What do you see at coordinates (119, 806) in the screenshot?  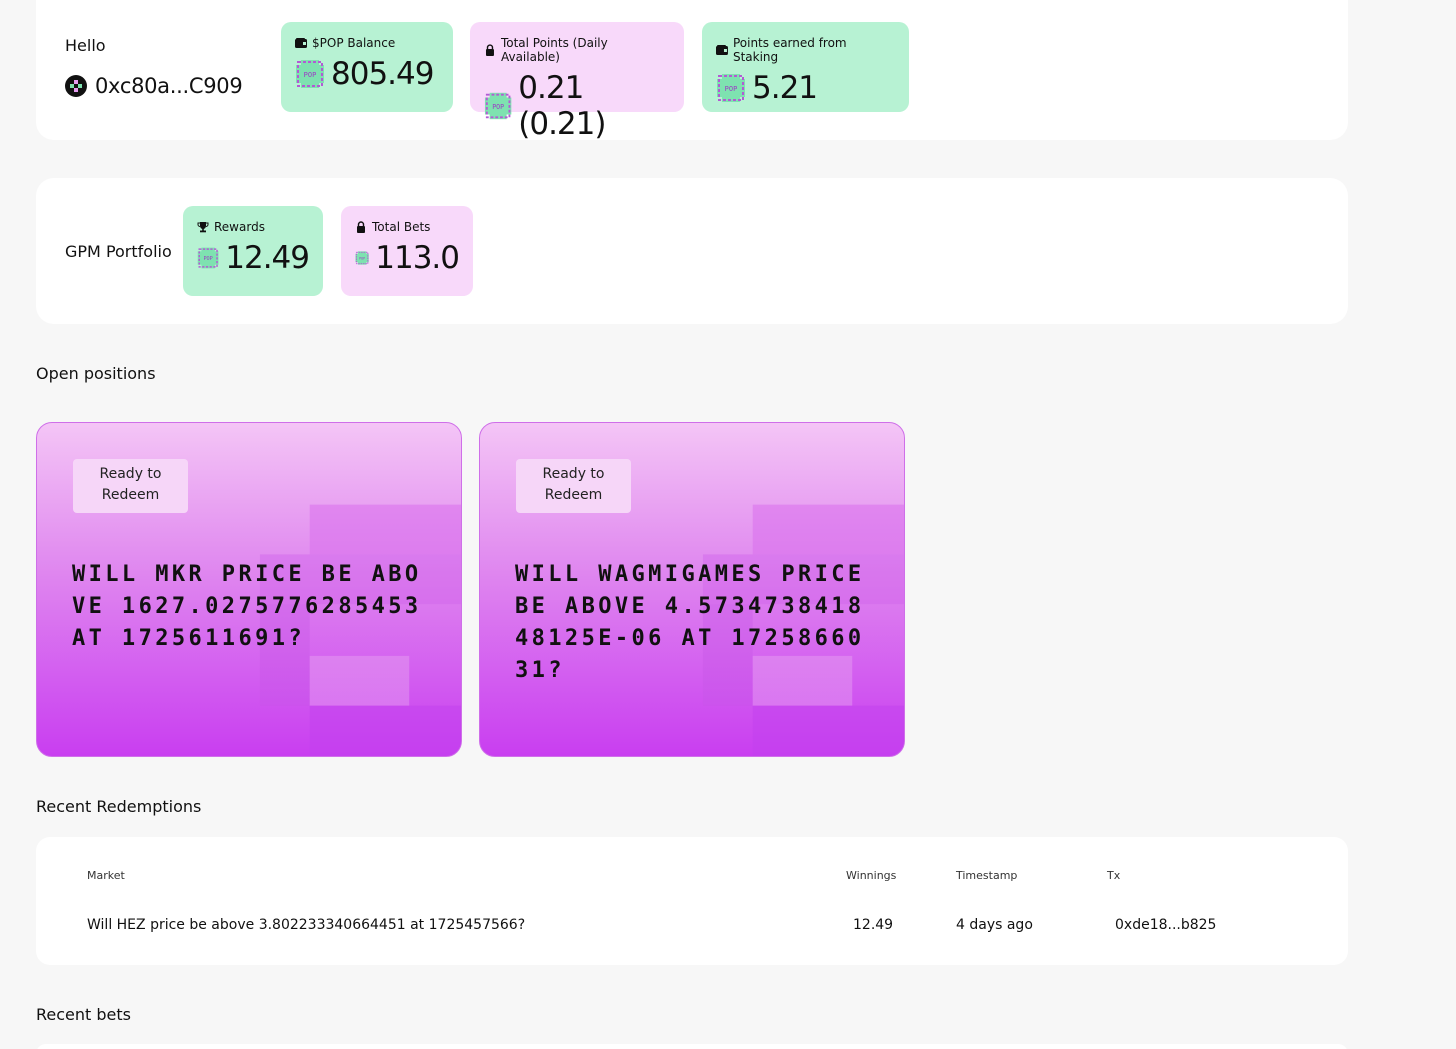 I see `recent-redemptions-title: Recent Redemptions` at bounding box center [119, 806].